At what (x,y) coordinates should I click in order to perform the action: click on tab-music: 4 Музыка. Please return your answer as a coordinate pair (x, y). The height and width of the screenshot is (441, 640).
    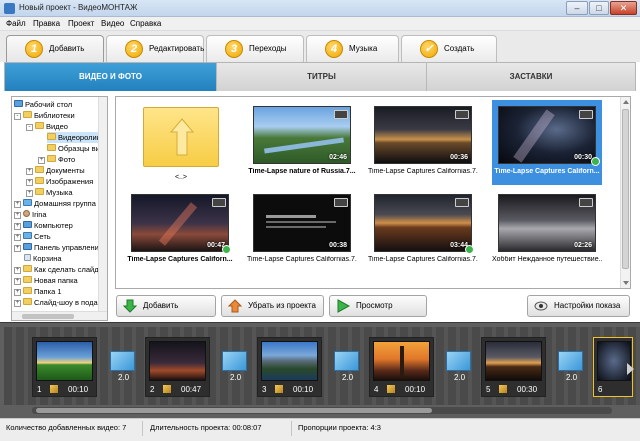
    Looking at the image, I should click on (352, 48).